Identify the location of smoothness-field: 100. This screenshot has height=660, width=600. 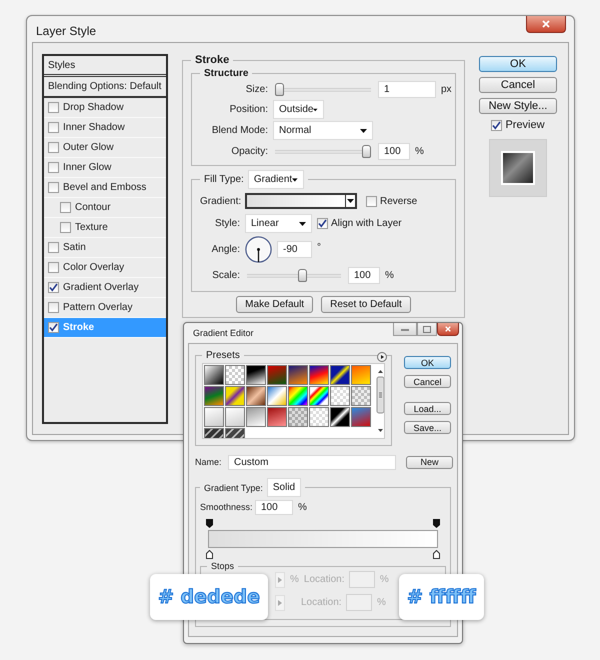
(274, 507).